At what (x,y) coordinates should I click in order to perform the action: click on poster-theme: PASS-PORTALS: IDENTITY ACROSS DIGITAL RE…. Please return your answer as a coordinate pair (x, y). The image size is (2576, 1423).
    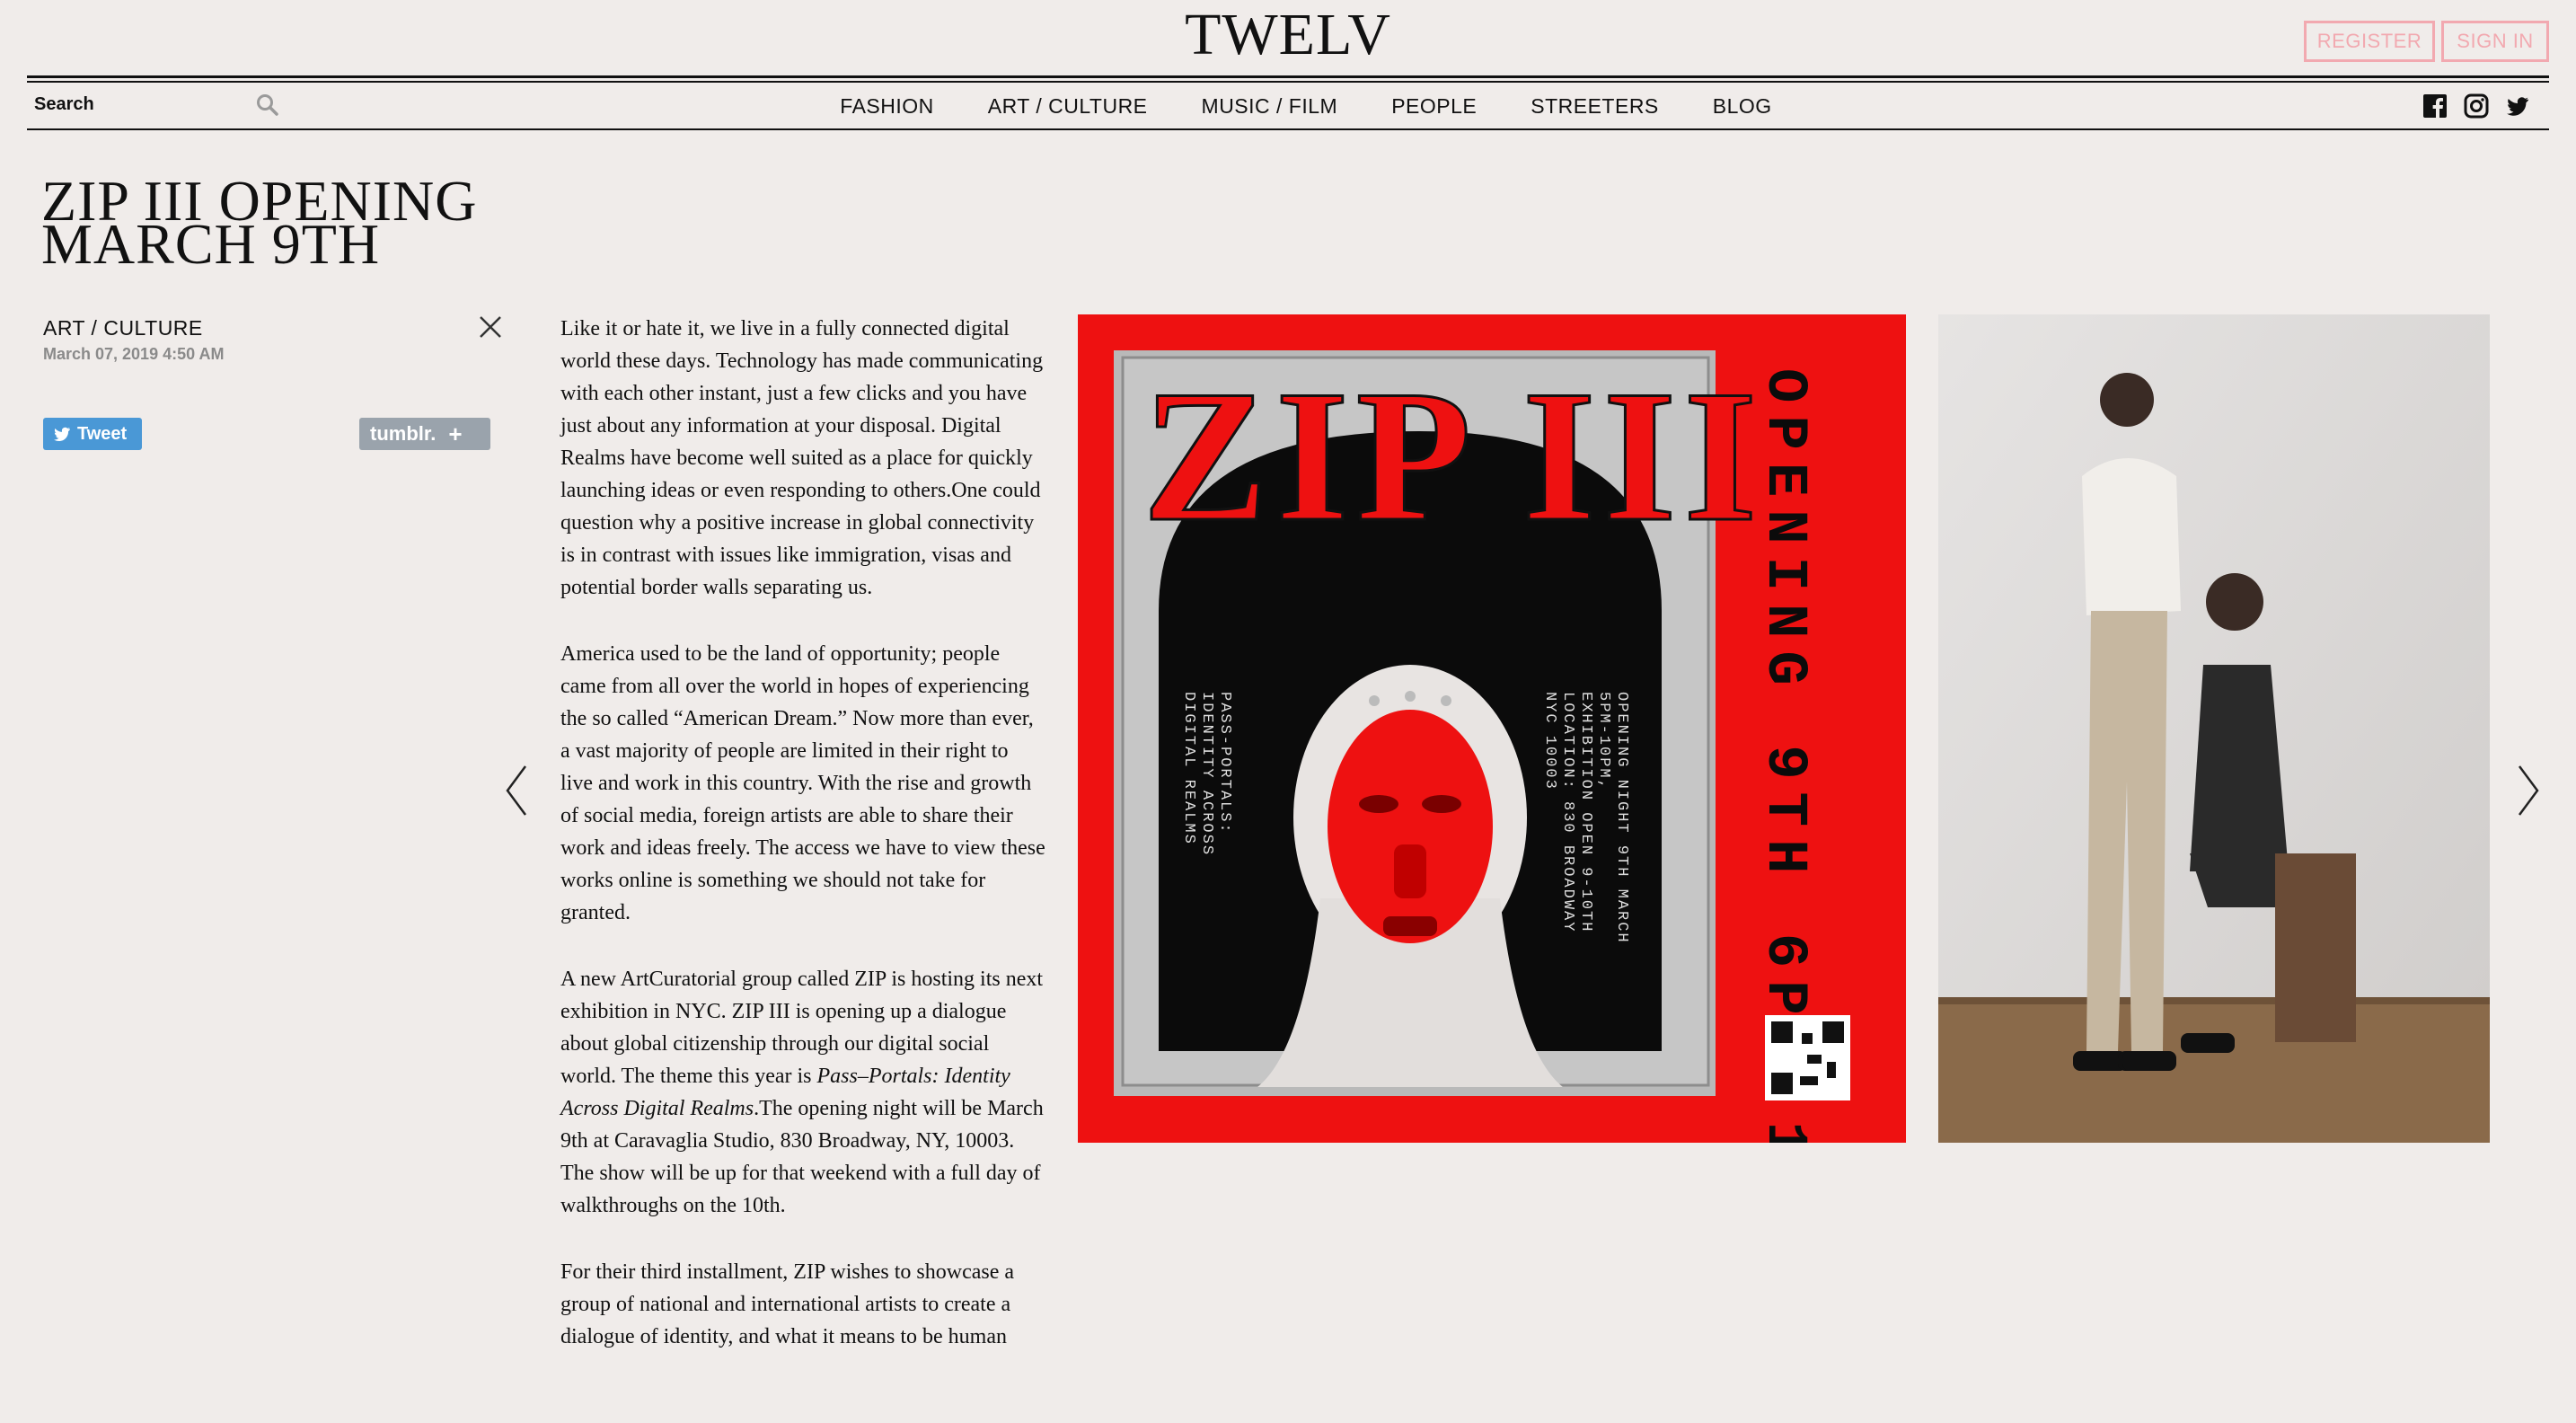
    Looking at the image, I should click on (1206, 774).